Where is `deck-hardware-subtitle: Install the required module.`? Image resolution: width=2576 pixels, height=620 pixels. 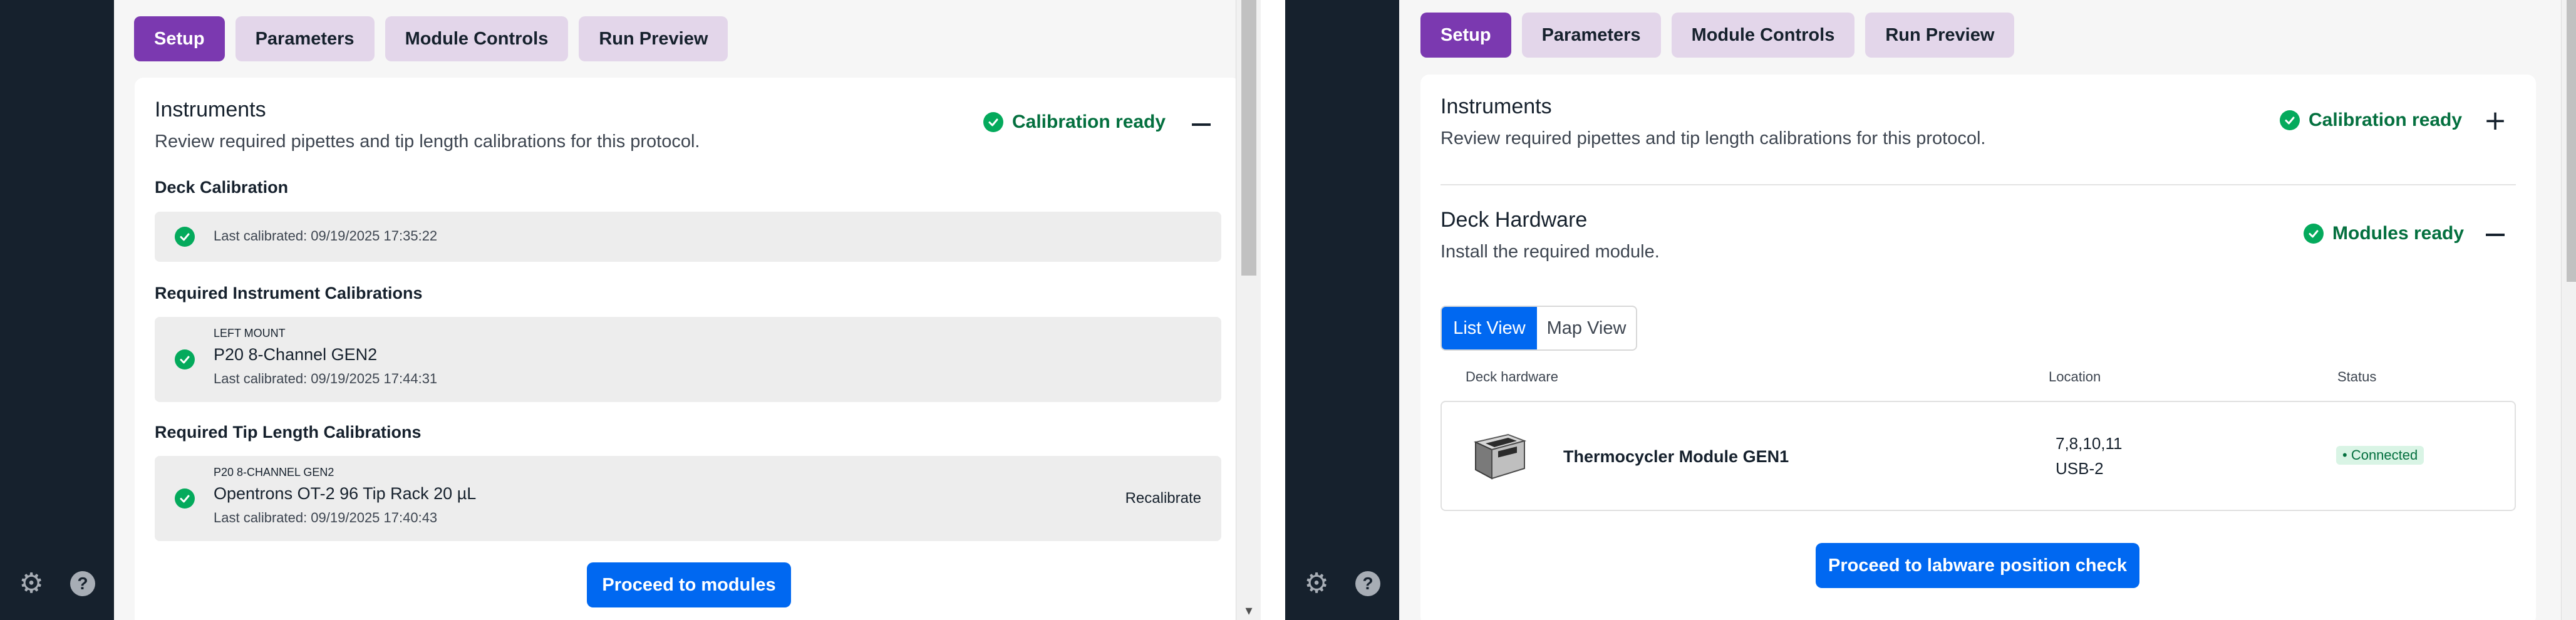 deck-hardware-subtitle: Install the required module. is located at coordinates (1550, 252).